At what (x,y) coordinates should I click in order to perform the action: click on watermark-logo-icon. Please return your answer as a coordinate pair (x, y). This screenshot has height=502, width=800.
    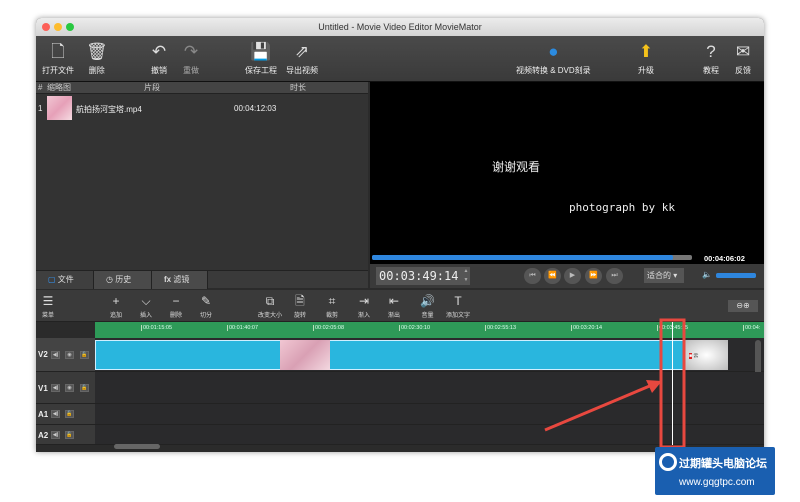
    Looking at the image, I should click on (668, 462).